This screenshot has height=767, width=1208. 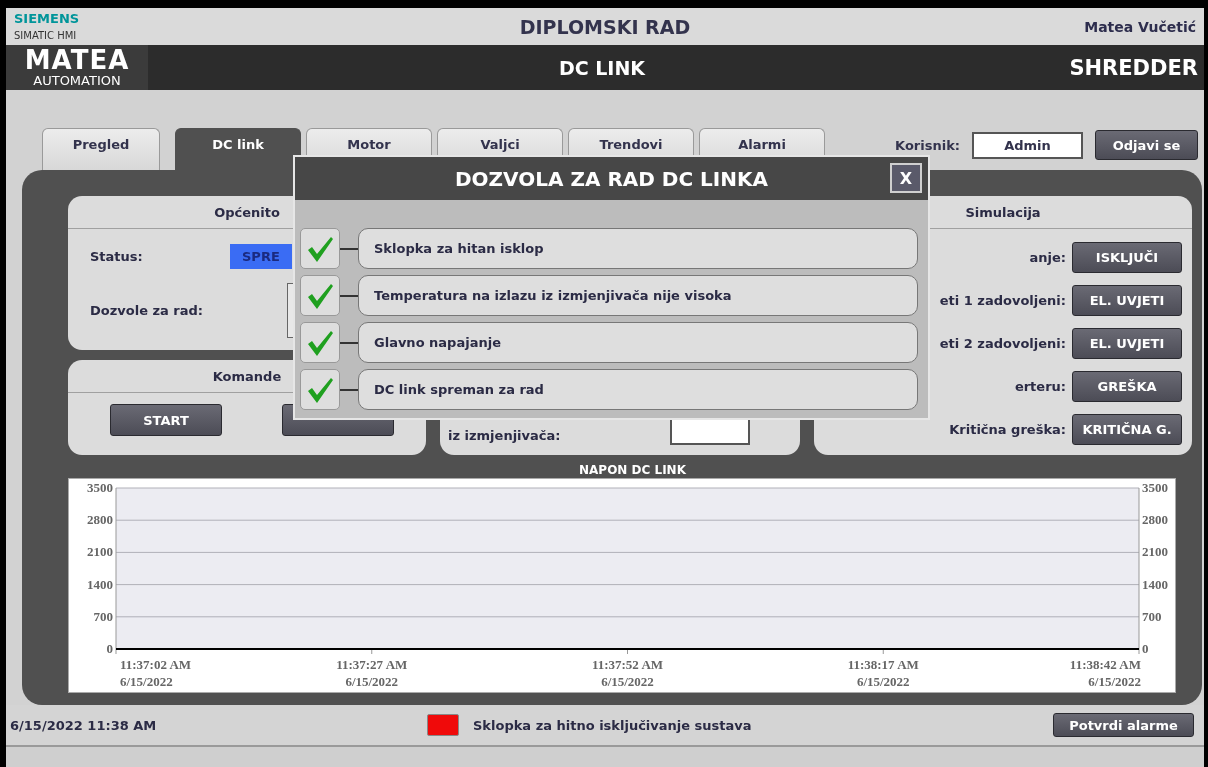 What do you see at coordinates (1127, 257) in the screenshot?
I see `simulation-button: ISKLJUČI` at bounding box center [1127, 257].